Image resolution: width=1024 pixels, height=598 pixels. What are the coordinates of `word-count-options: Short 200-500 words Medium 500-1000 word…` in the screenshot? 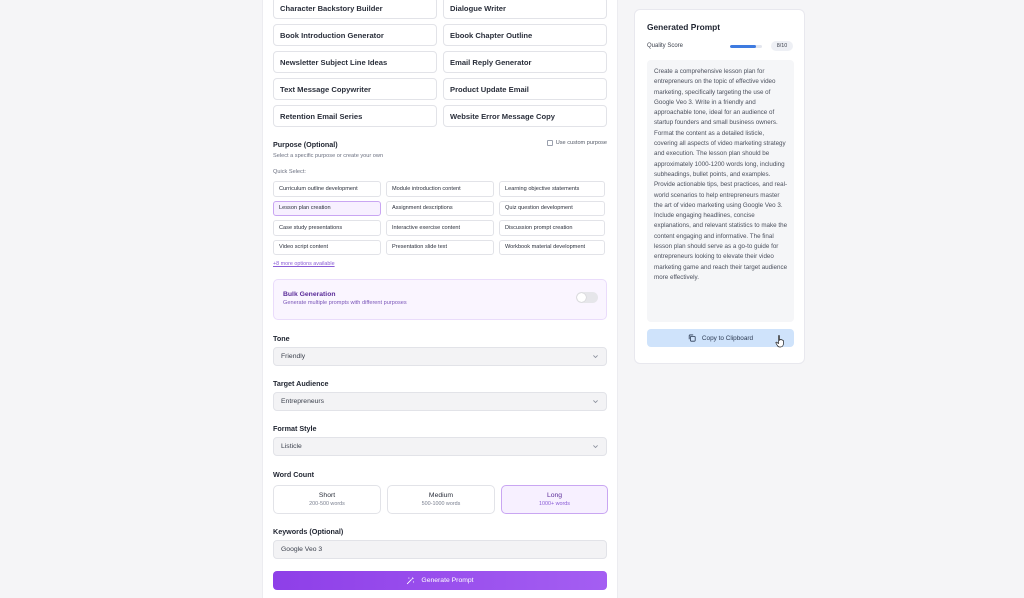 It's located at (440, 499).